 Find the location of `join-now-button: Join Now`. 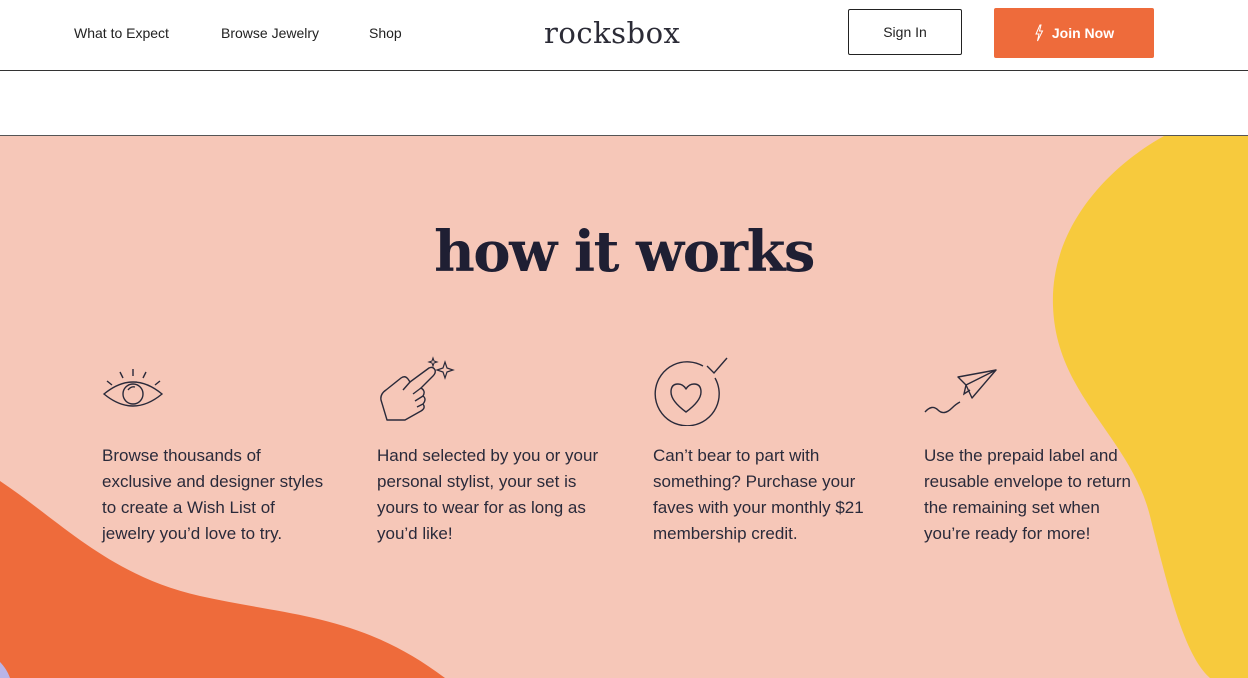

join-now-button: Join Now is located at coordinates (1074, 33).